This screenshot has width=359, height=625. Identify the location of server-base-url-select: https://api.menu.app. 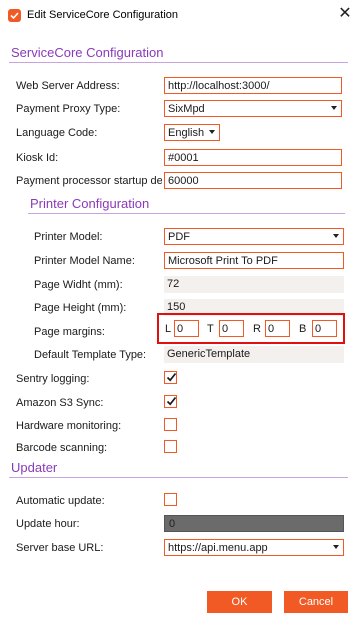
(254, 547).